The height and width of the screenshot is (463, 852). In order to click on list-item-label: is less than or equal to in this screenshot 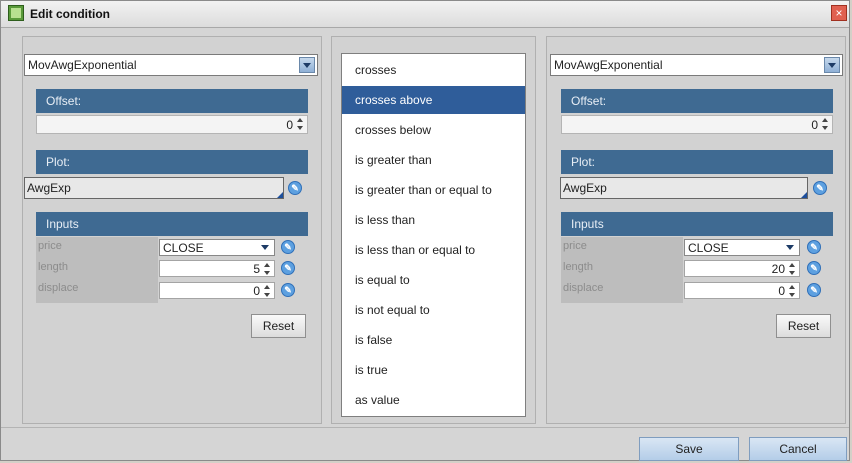, I will do `click(415, 250)`.